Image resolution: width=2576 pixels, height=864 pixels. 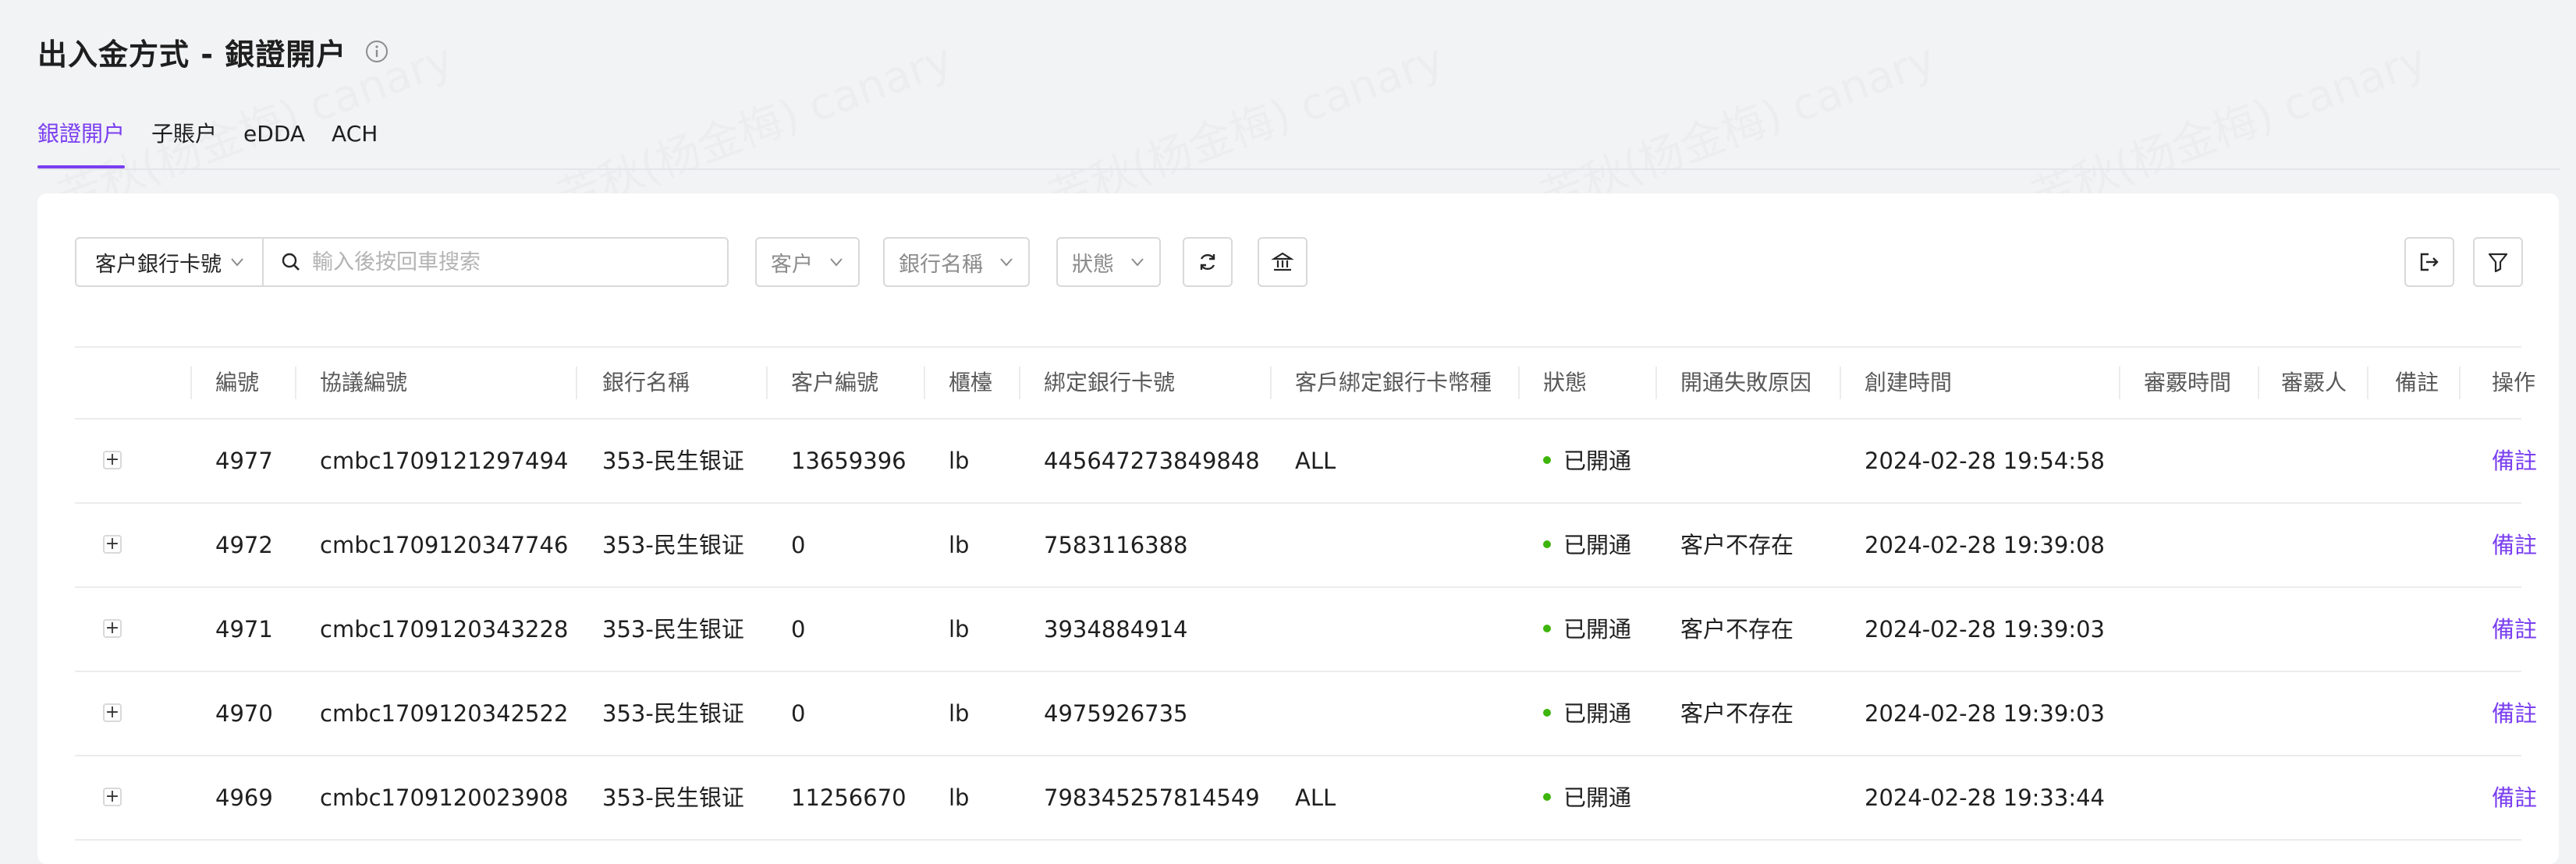 I want to click on cell-id: 4977, so click(x=244, y=461).